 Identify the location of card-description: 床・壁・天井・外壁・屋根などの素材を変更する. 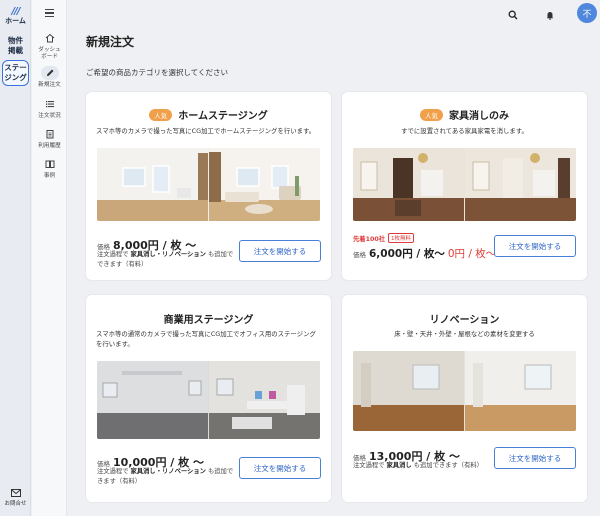
(464, 334).